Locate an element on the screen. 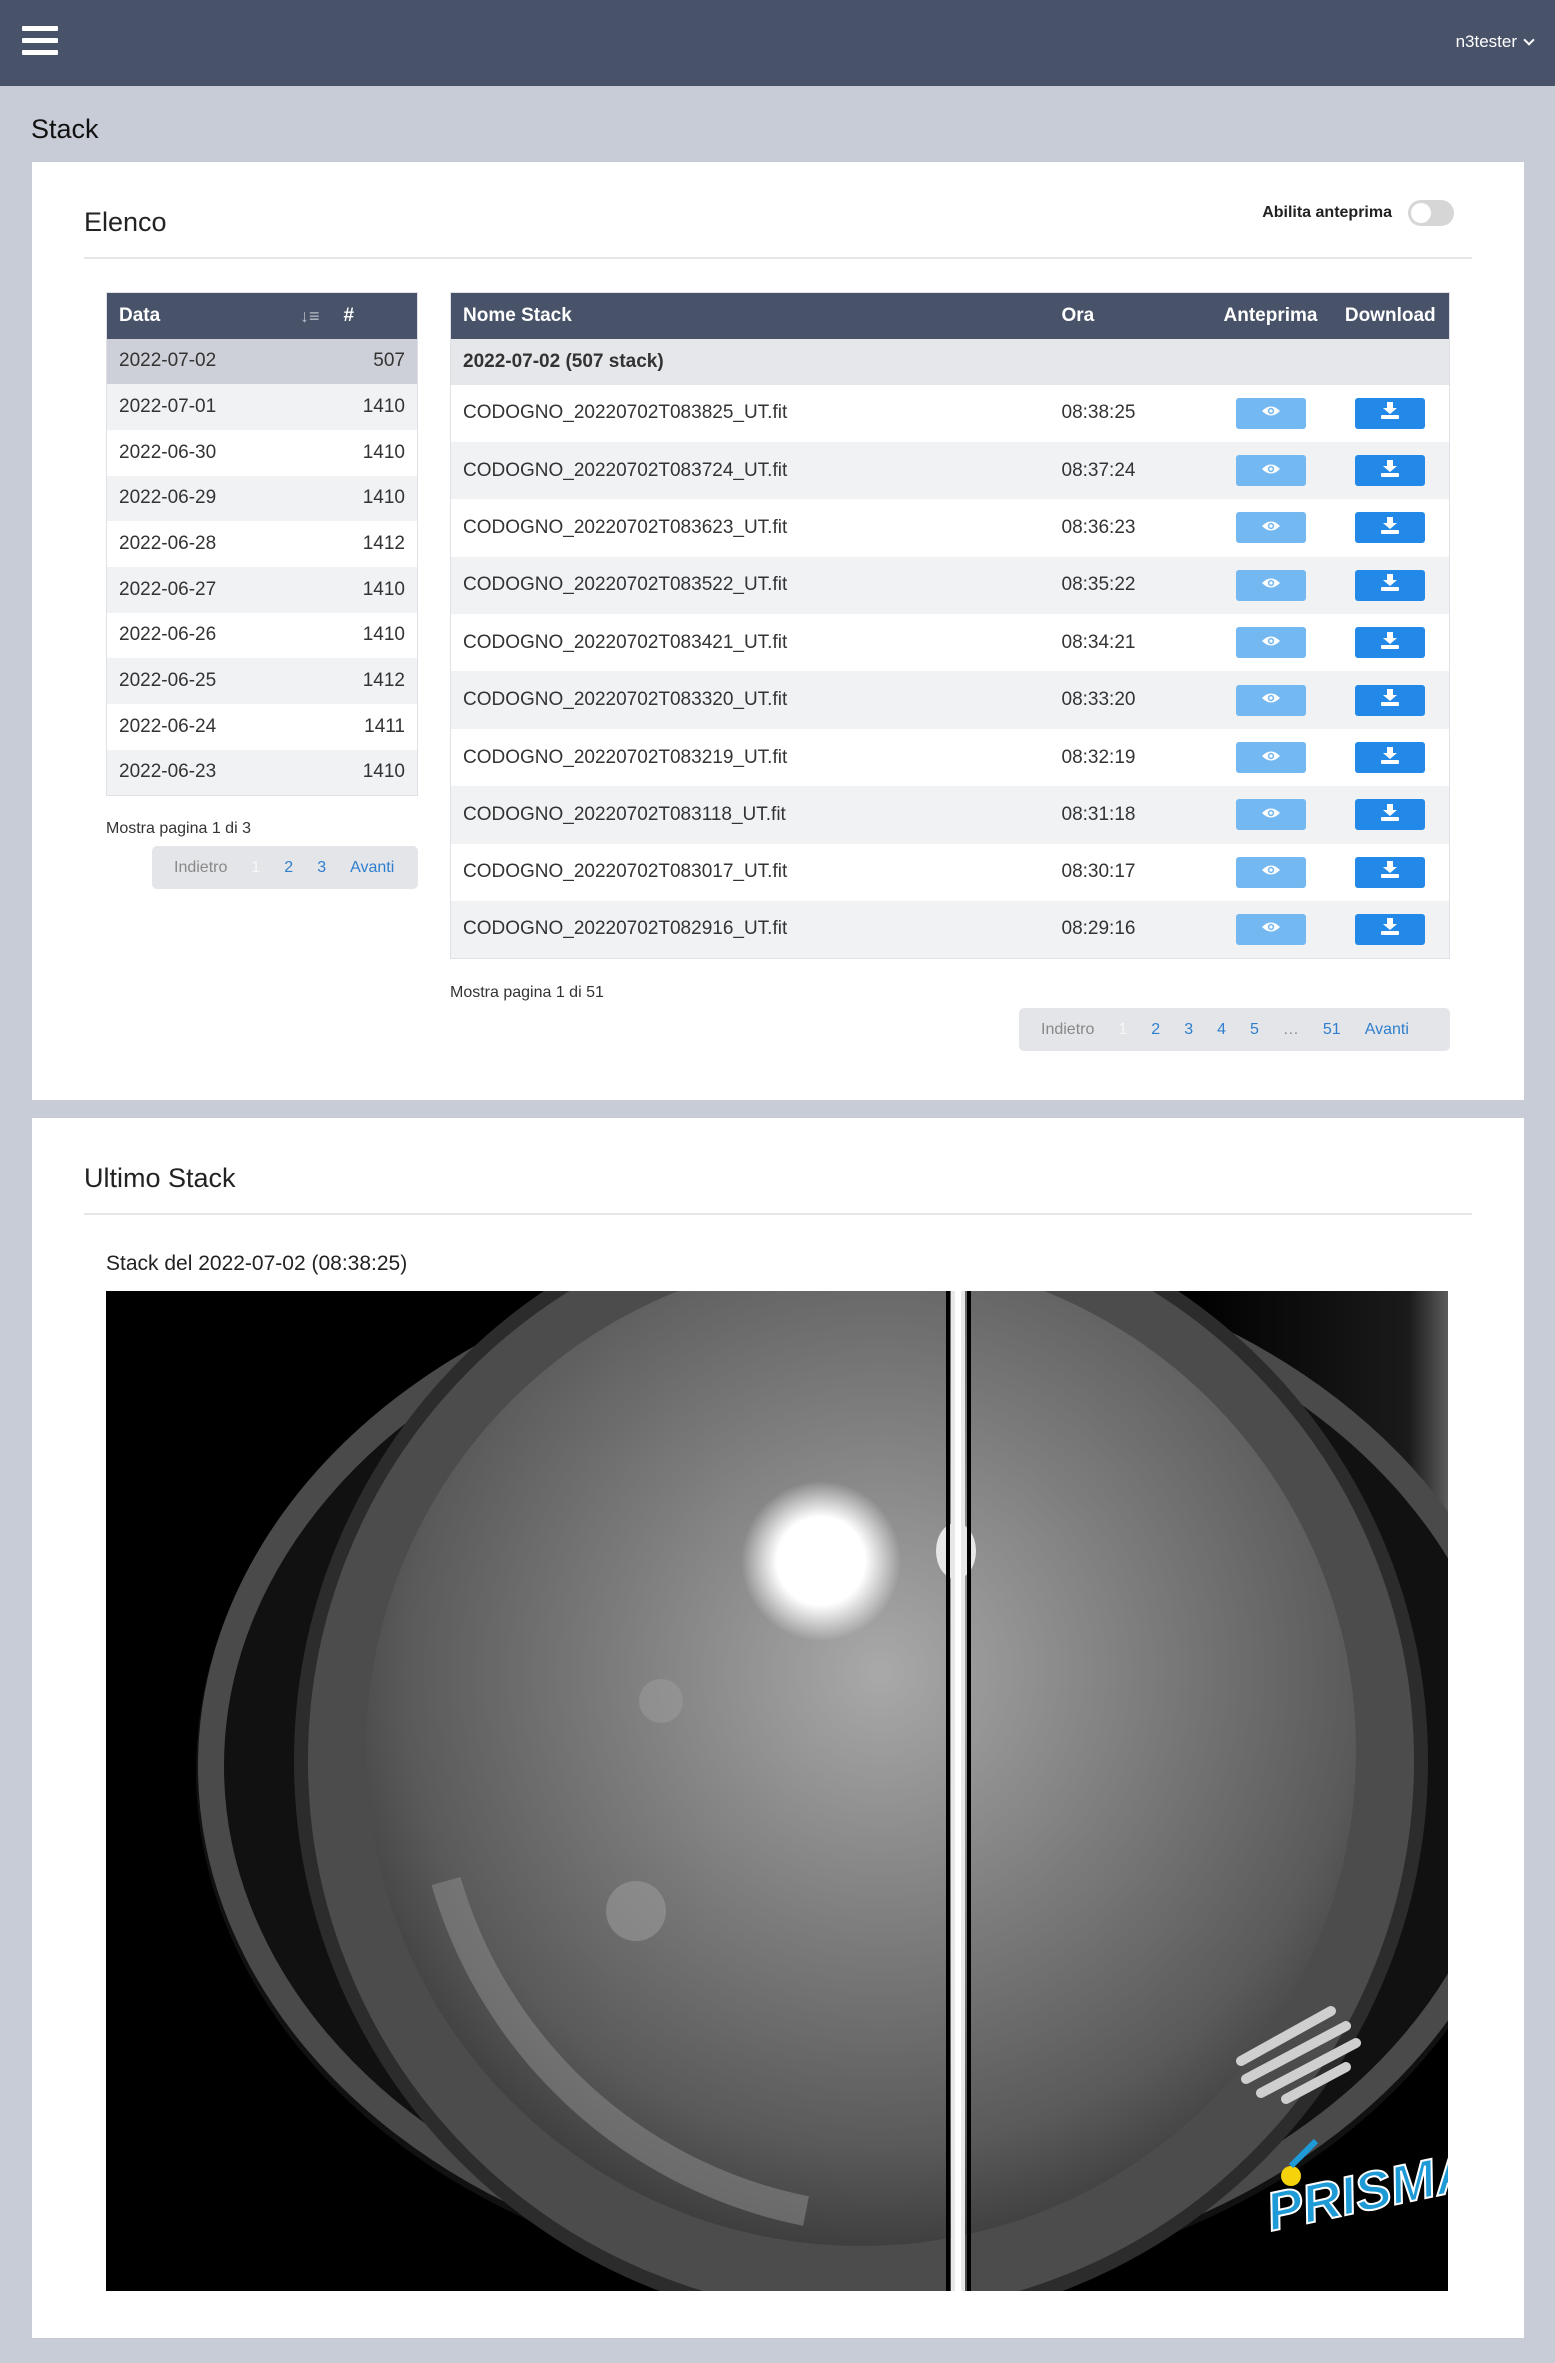 The height and width of the screenshot is (2363, 1555). date-row: 2022-07-01 1410 is located at coordinates (262, 407).